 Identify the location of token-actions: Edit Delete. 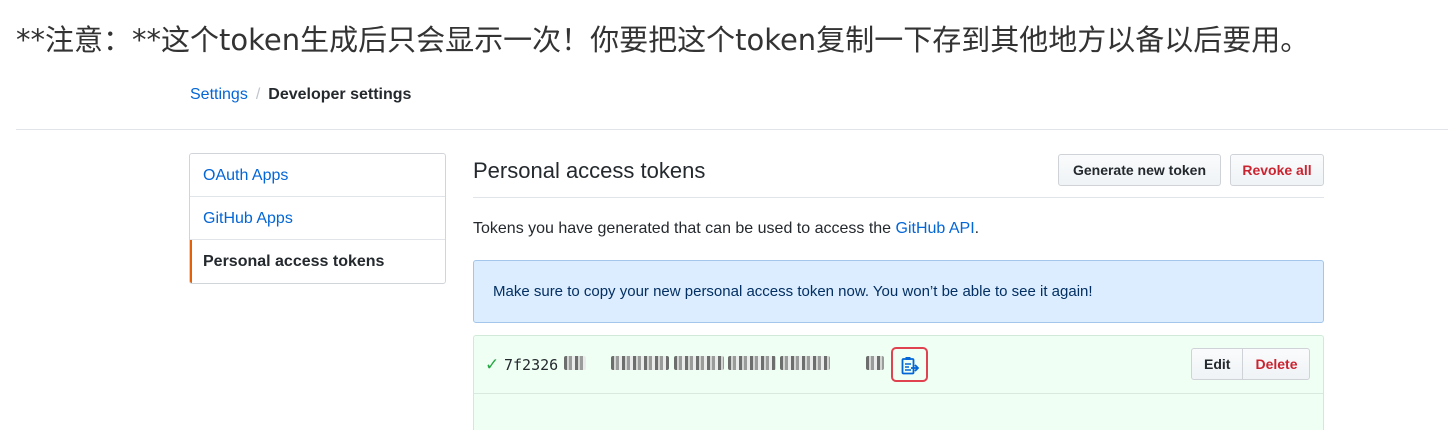
(1251, 364).